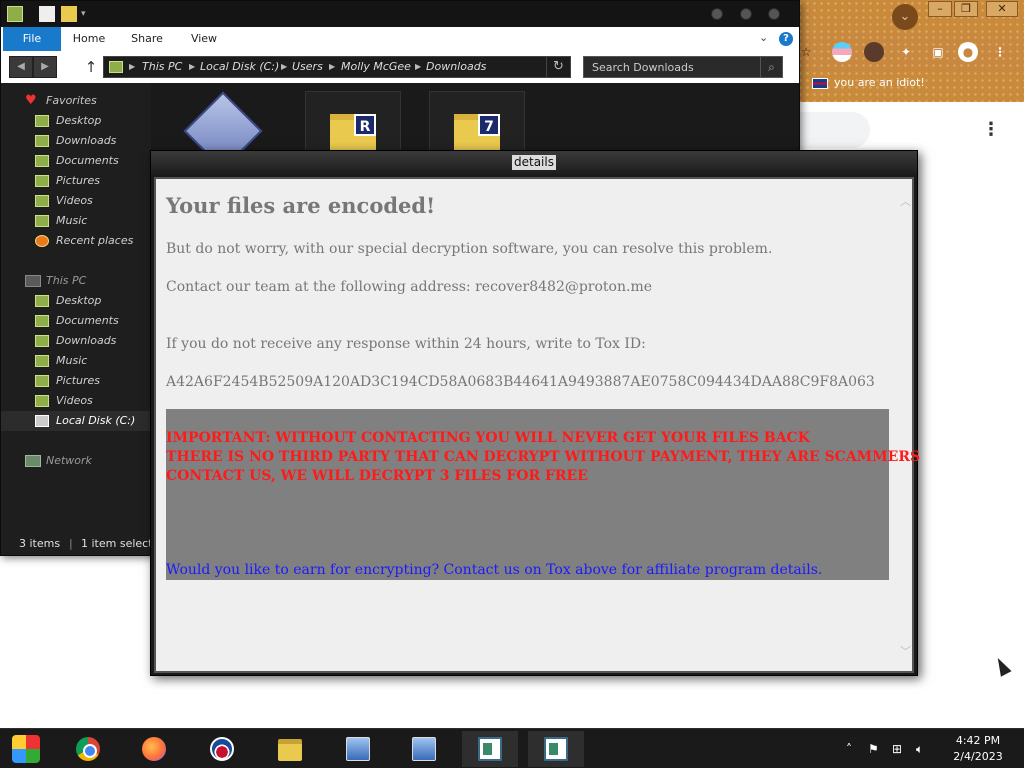 This screenshot has height=768, width=1024. Describe the element at coordinates (45, 67) in the screenshot. I see `forward-button: ▶` at that location.